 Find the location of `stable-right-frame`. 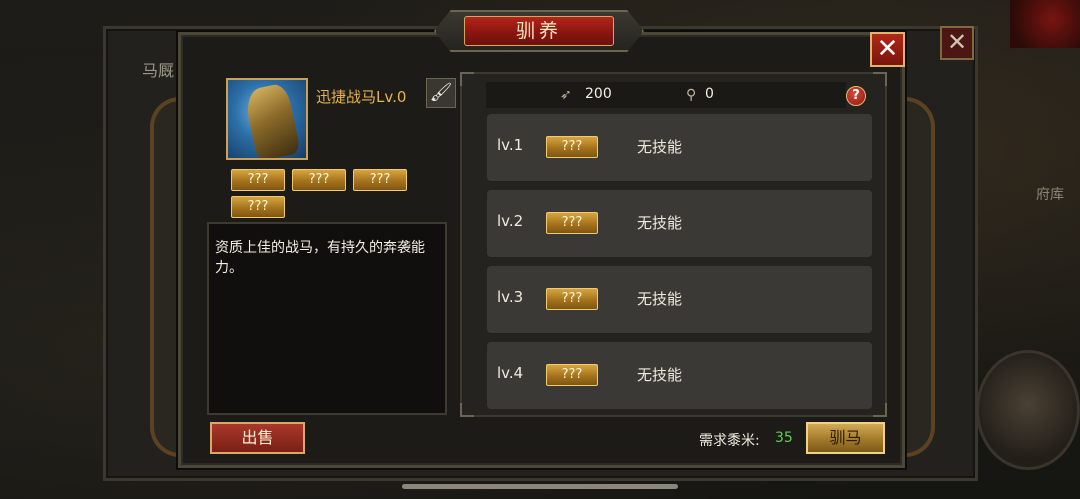

stable-right-frame is located at coordinates (918, 277).